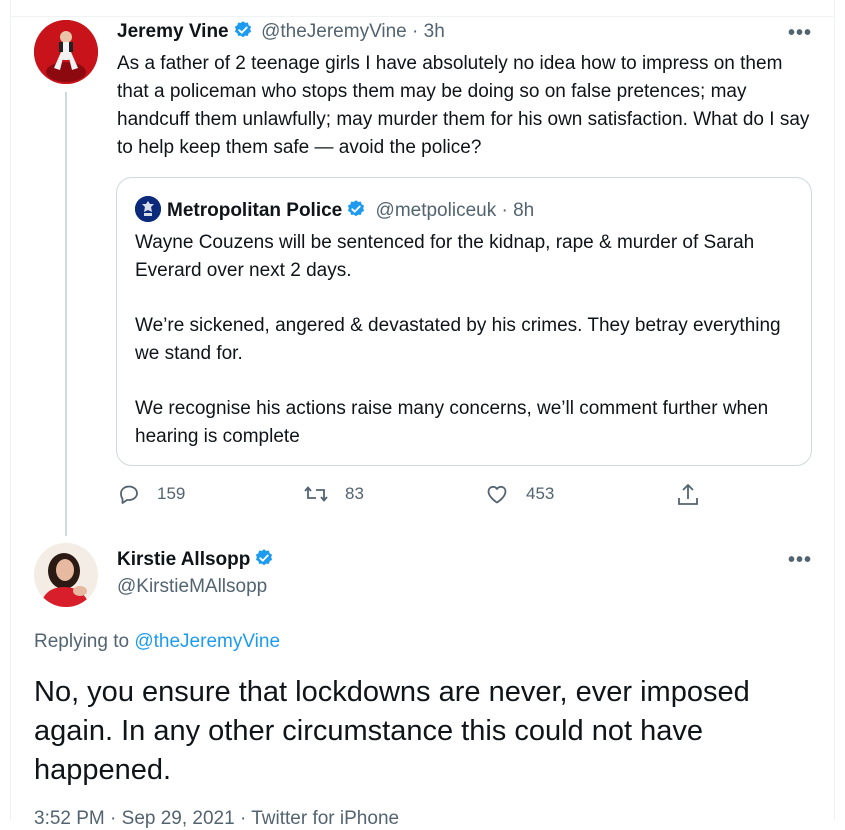 The width and height of the screenshot is (845, 830). What do you see at coordinates (316, 494) in the screenshot?
I see `retweet-icon` at bounding box center [316, 494].